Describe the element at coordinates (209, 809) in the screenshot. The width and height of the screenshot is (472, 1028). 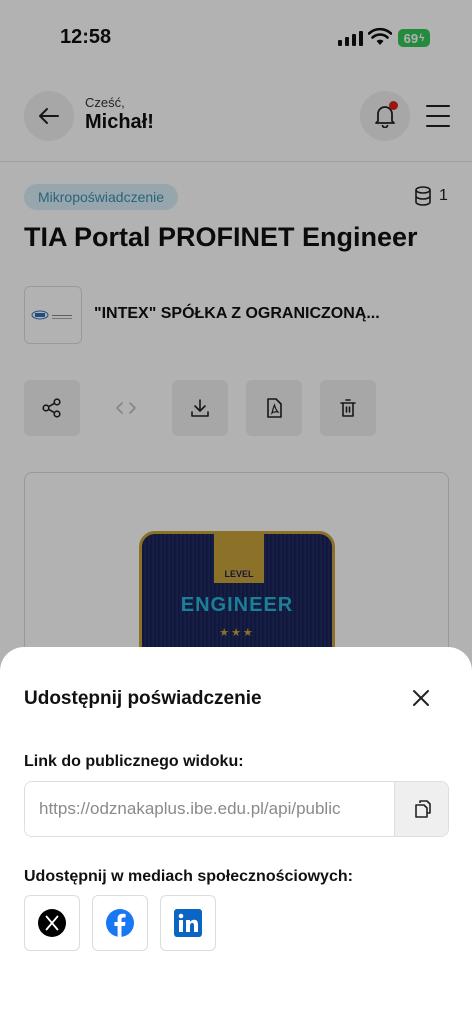
I see `public-link-input` at that location.